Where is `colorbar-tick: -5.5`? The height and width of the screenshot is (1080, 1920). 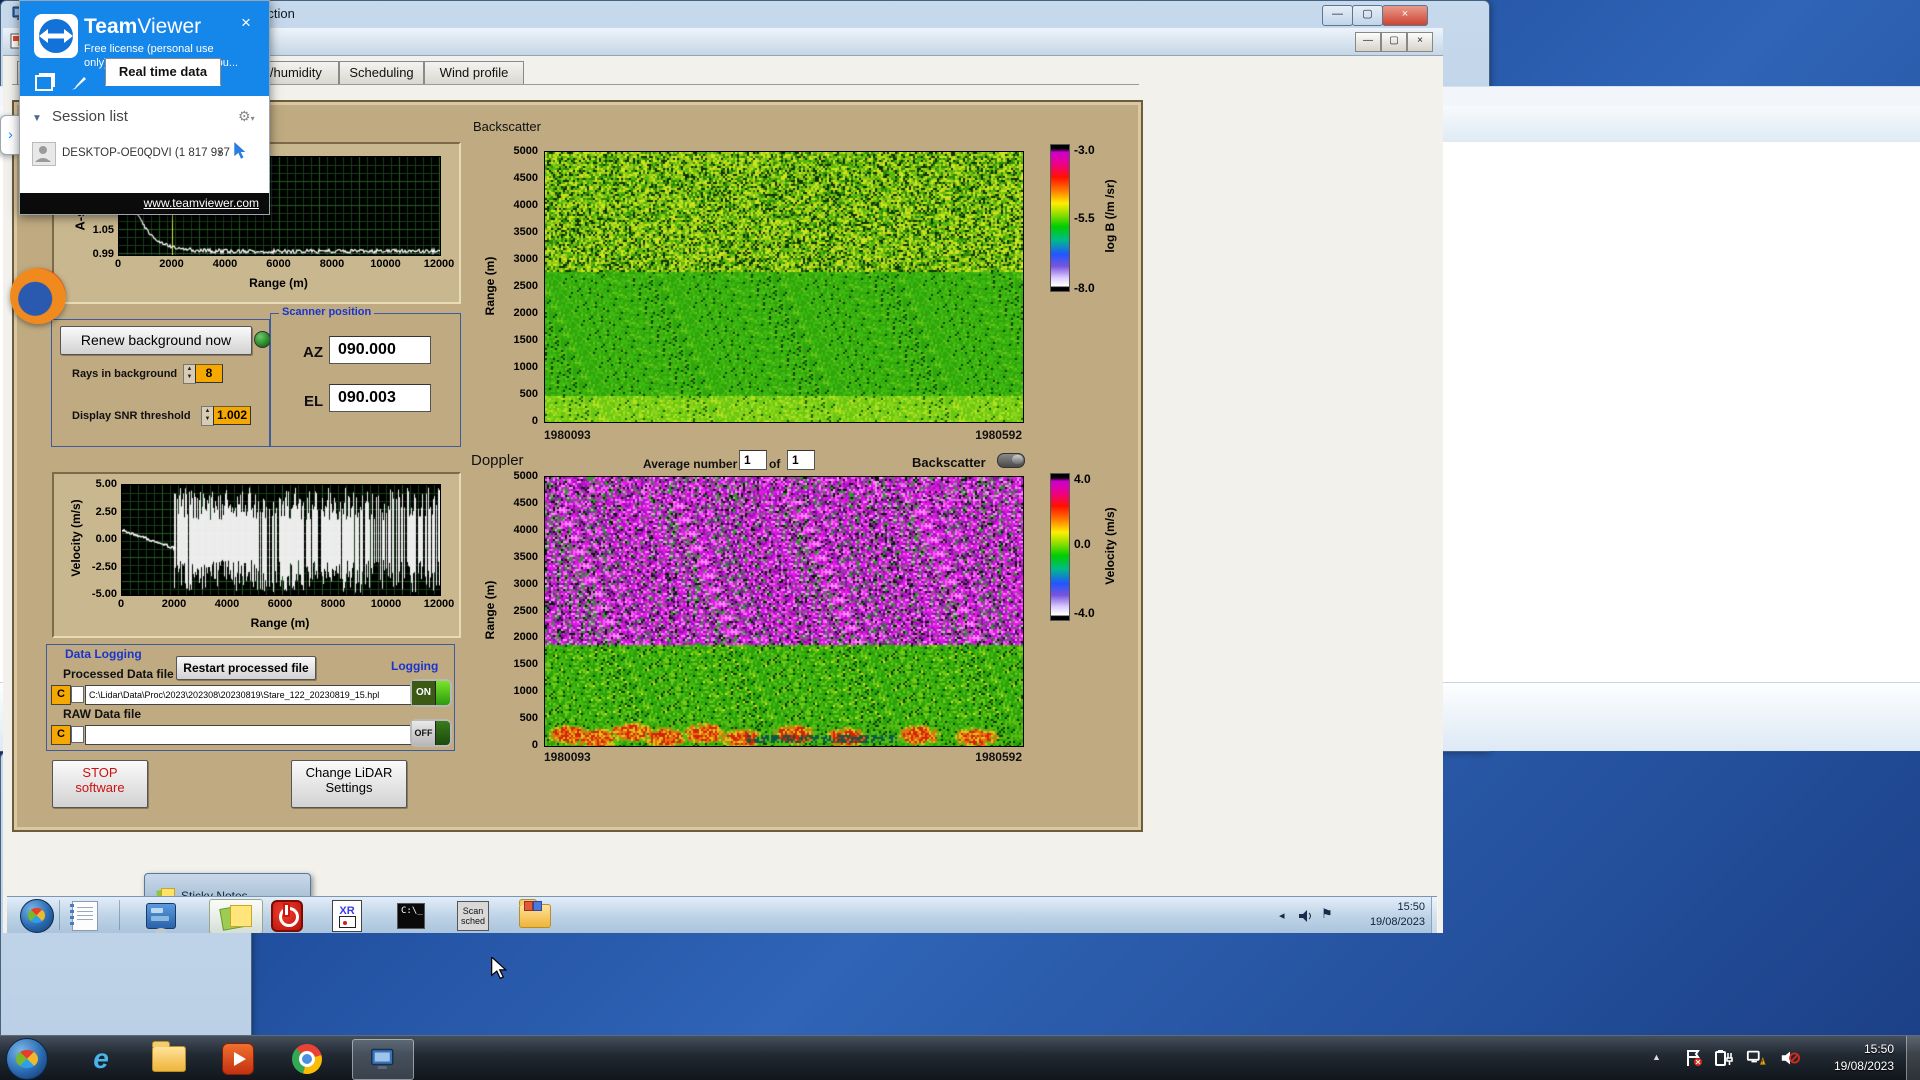 colorbar-tick: -5.5 is located at coordinates (1084, 218).